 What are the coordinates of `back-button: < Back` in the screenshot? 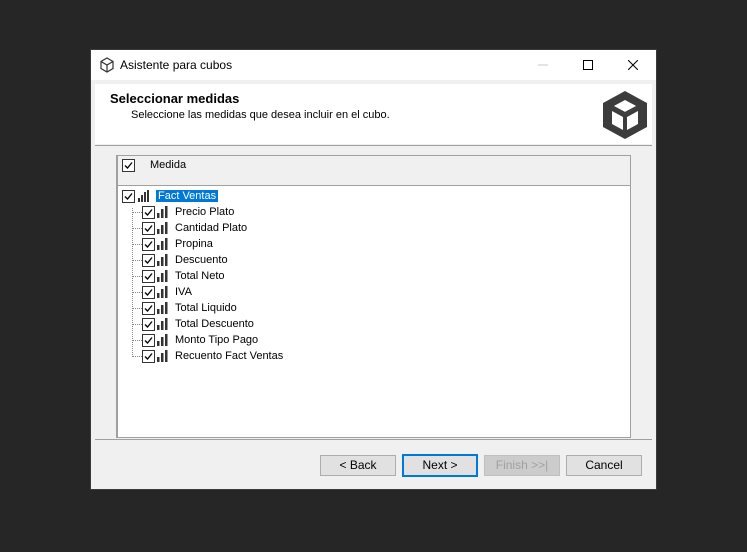 It's located at (358, 465).